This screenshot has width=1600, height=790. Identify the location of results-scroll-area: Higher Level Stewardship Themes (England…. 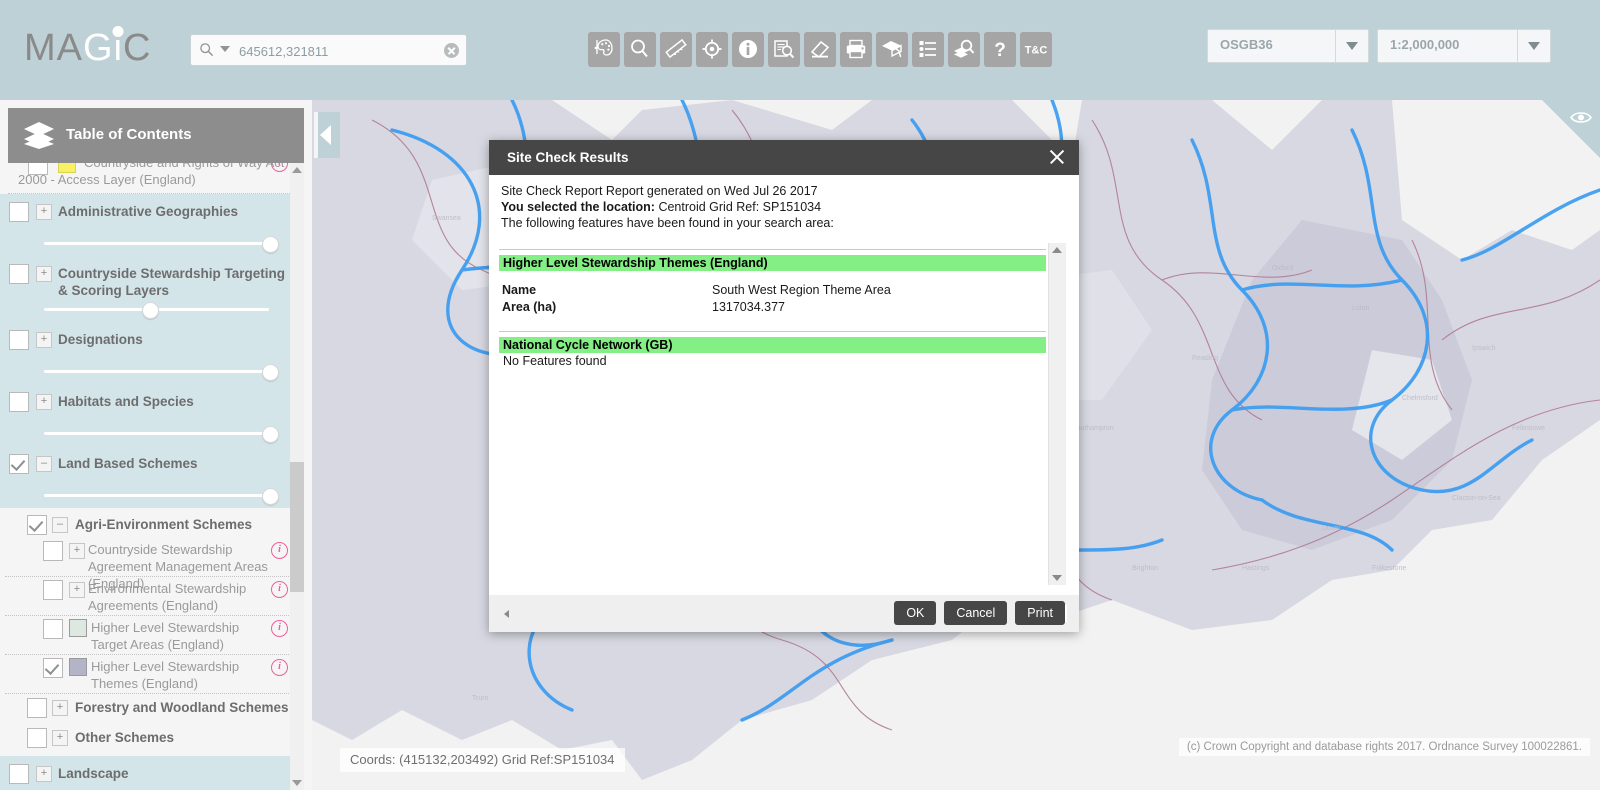
(772, 414).